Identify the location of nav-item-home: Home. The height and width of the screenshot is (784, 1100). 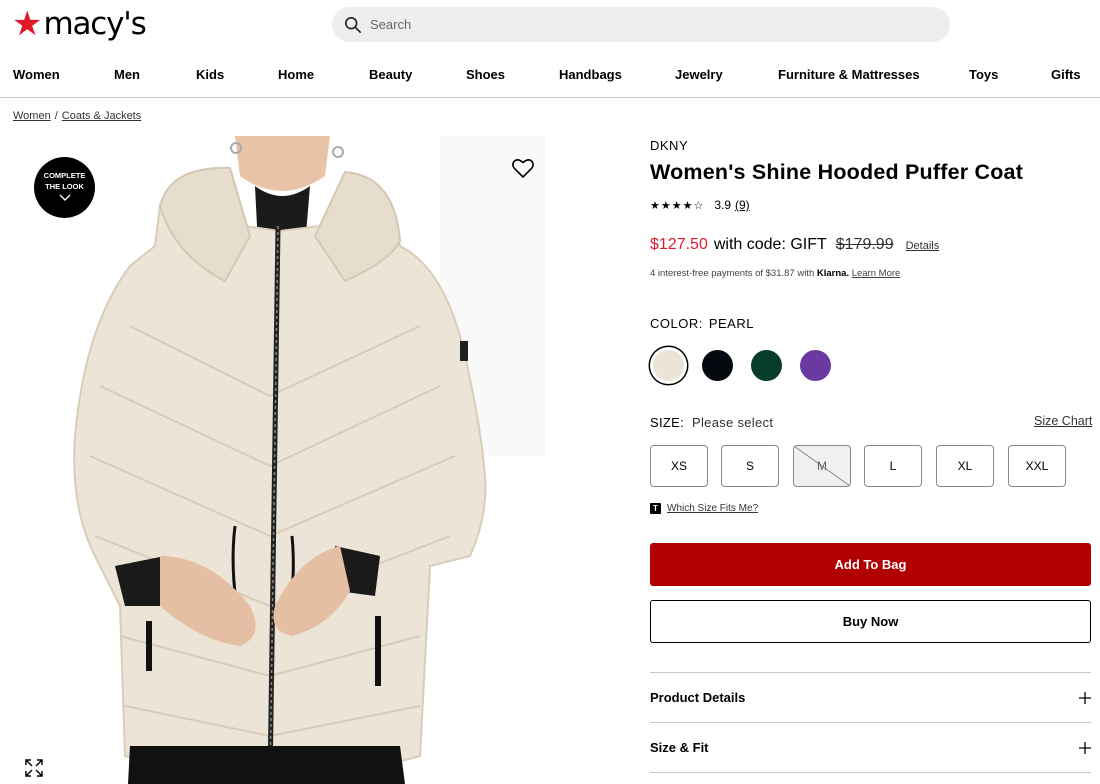
(296, 74).